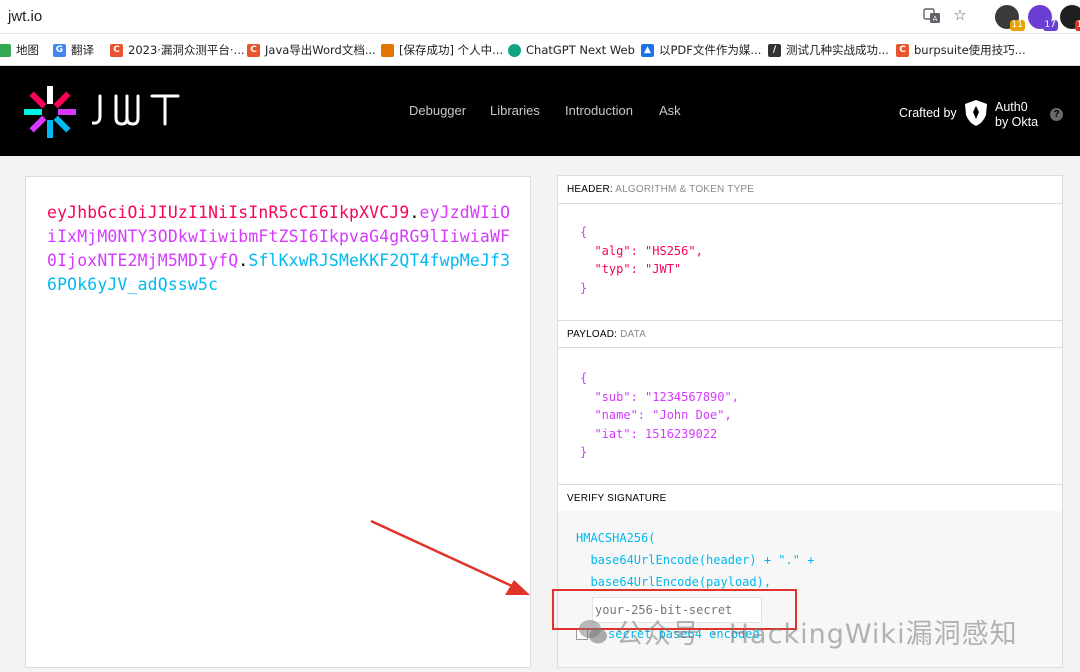  I want to click on bookmark-item: 地图, so click(19, 50).